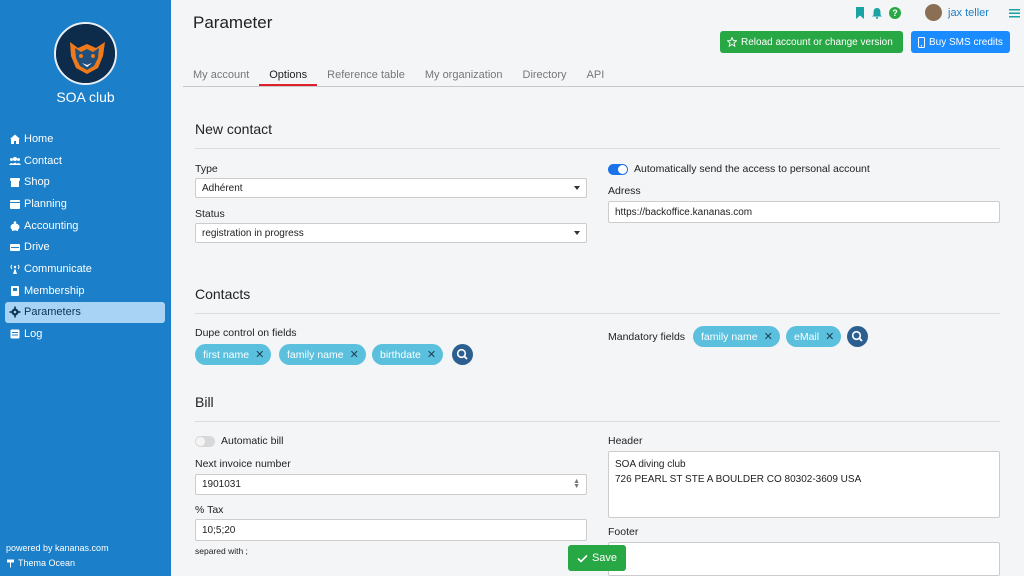 The height and width of the screenshot is (576, 1024). Describe the element at coordinates (366, 76) in the screenshot. I see `tab-reference-table: Reference table` at that location.